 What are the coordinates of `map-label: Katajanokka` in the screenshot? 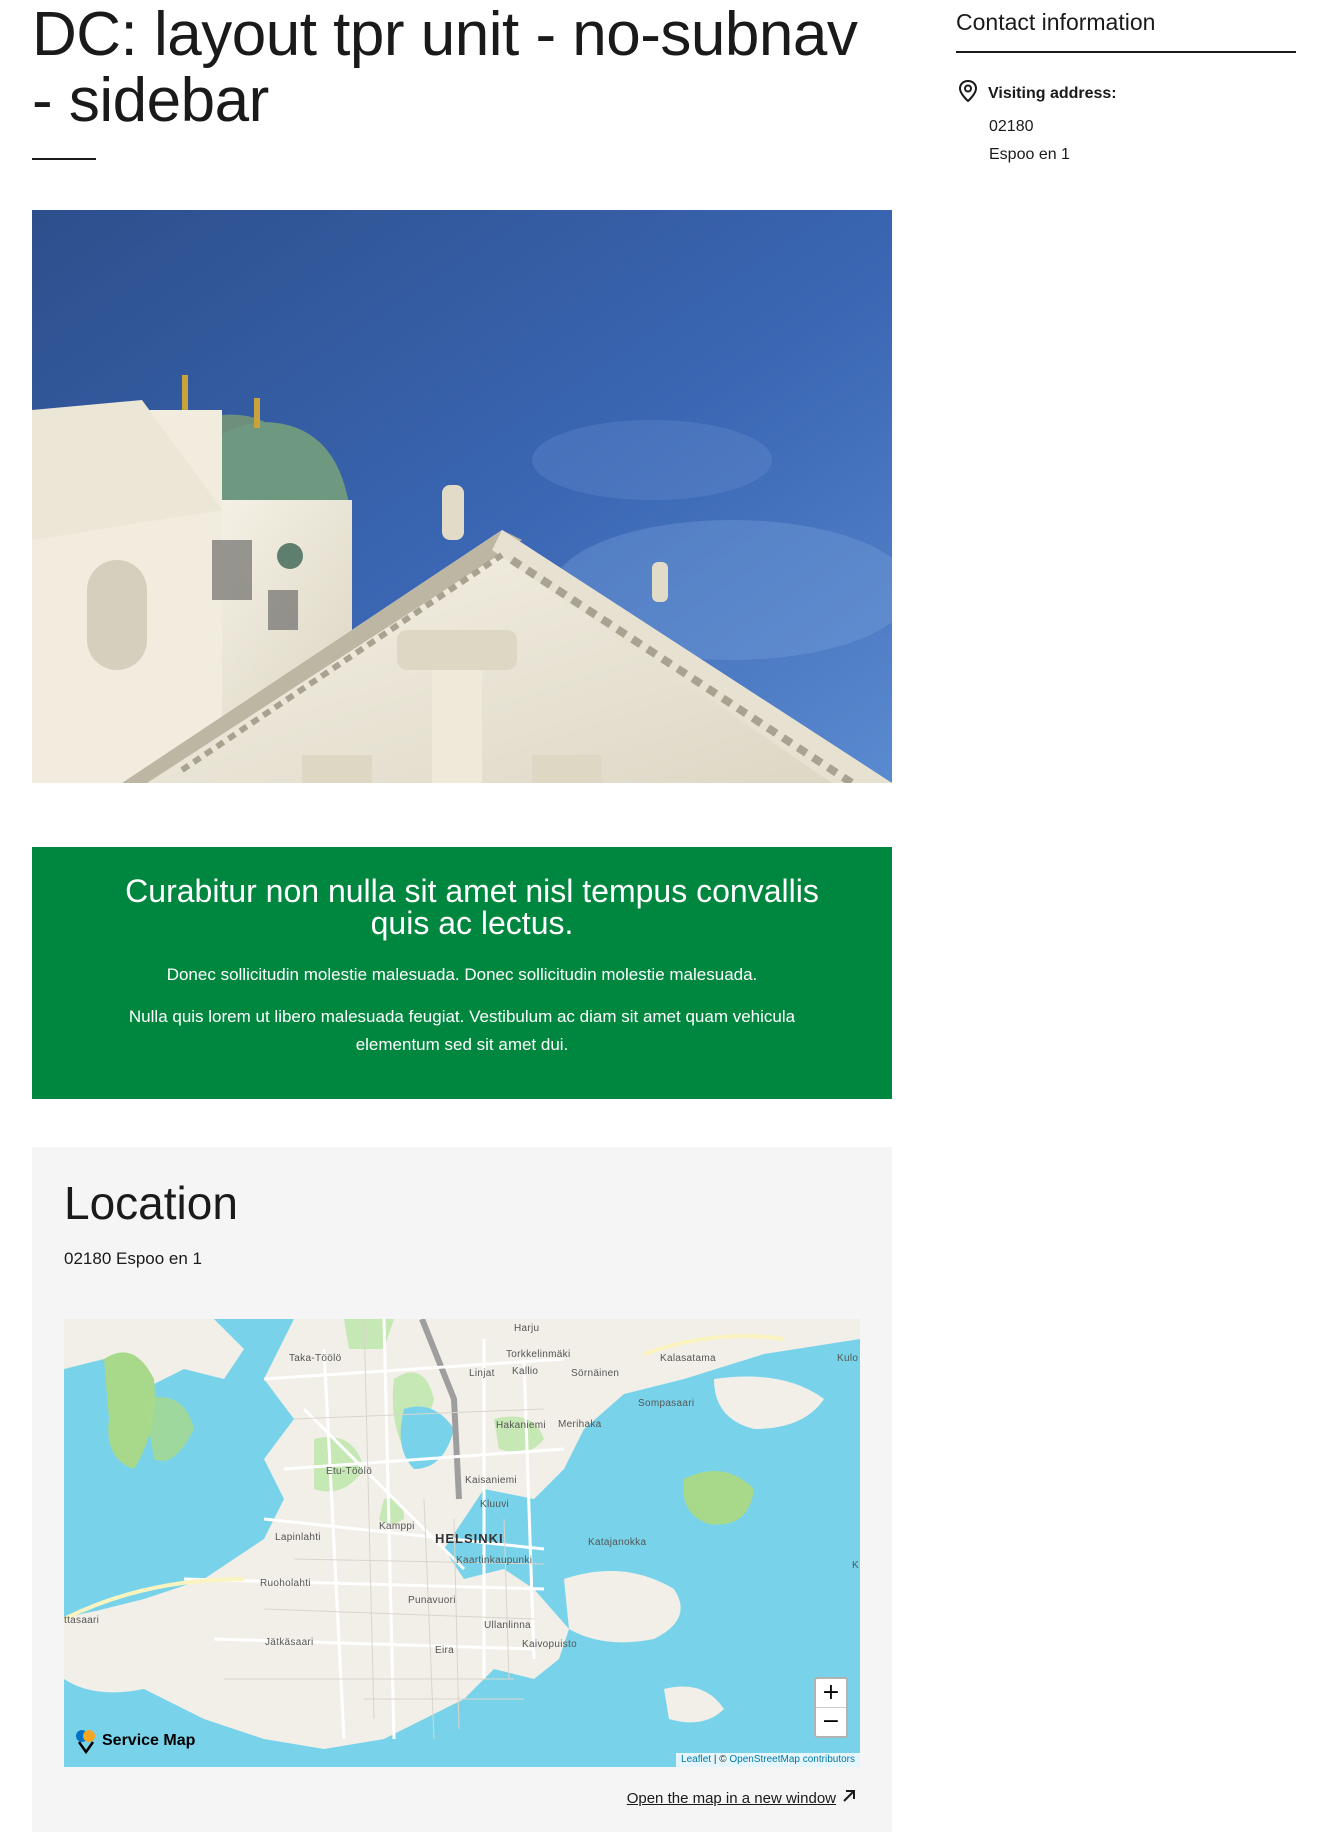 It's located at (617, 1542).